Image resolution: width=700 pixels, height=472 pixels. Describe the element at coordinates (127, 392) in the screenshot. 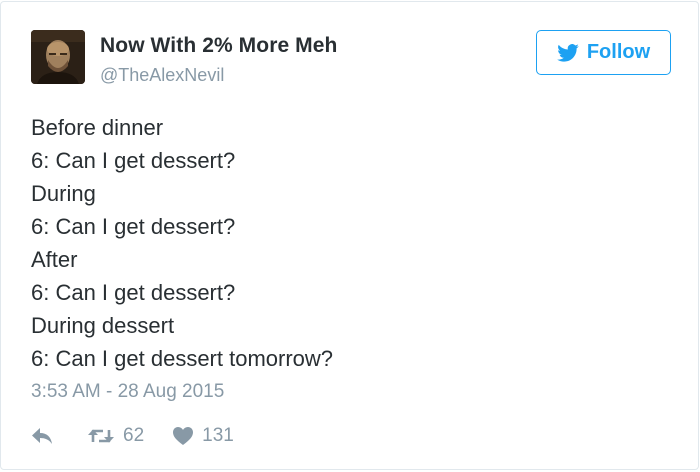

I see `tweet-timestamp: 3:53 AM - 28 Aug 2015` at that location.